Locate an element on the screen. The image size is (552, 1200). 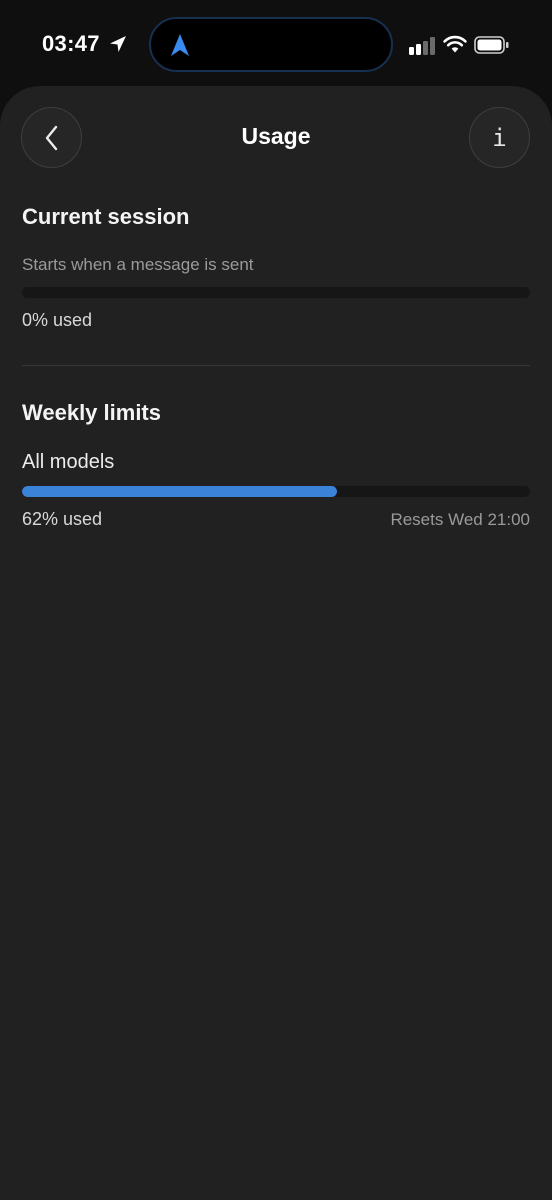
weekly-limits-heading: Weekly limits is located at coordinates (91, 412).